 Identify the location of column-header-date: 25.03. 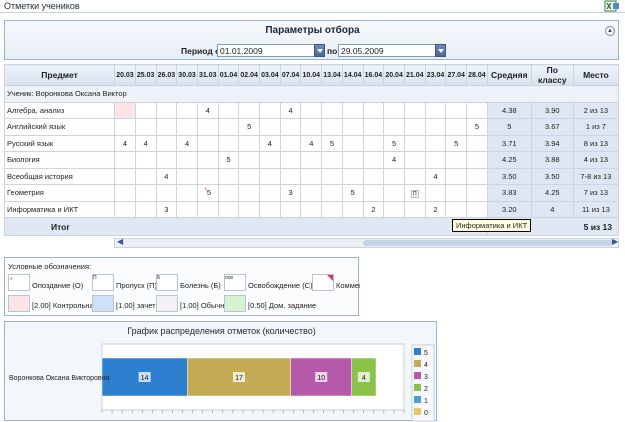
(145, 75).